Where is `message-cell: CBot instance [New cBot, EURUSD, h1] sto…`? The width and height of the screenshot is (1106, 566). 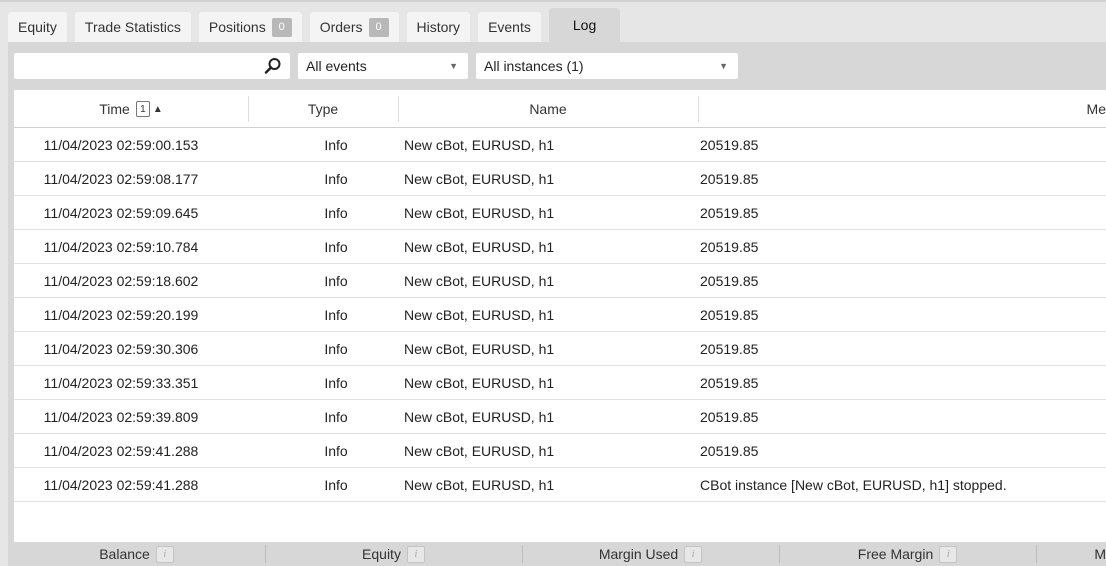
message-cell: CBot instance [New cBot, EURUSD, h1] sto… is located at coordinates (853, 484).